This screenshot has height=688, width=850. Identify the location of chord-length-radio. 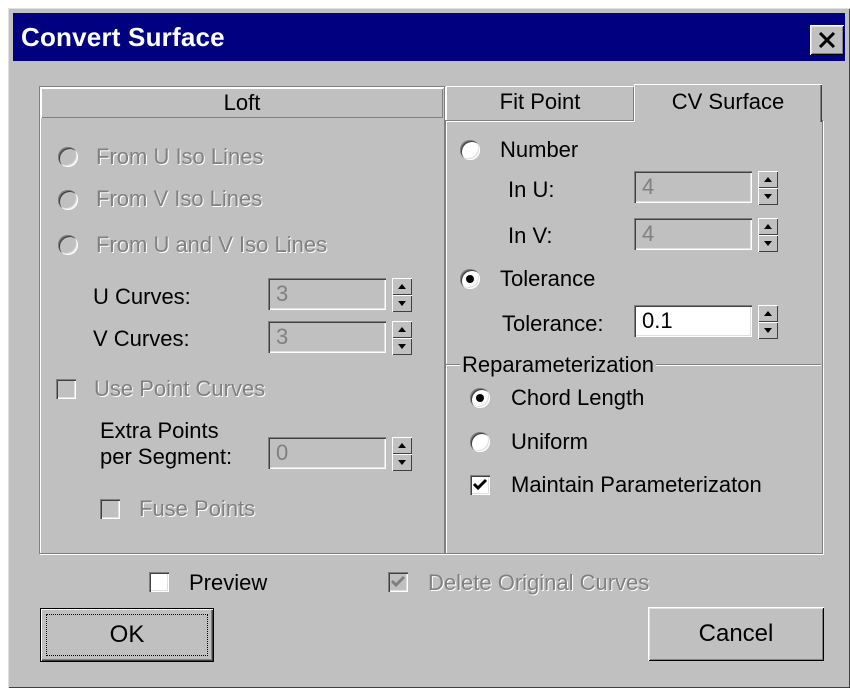
(480, 398).